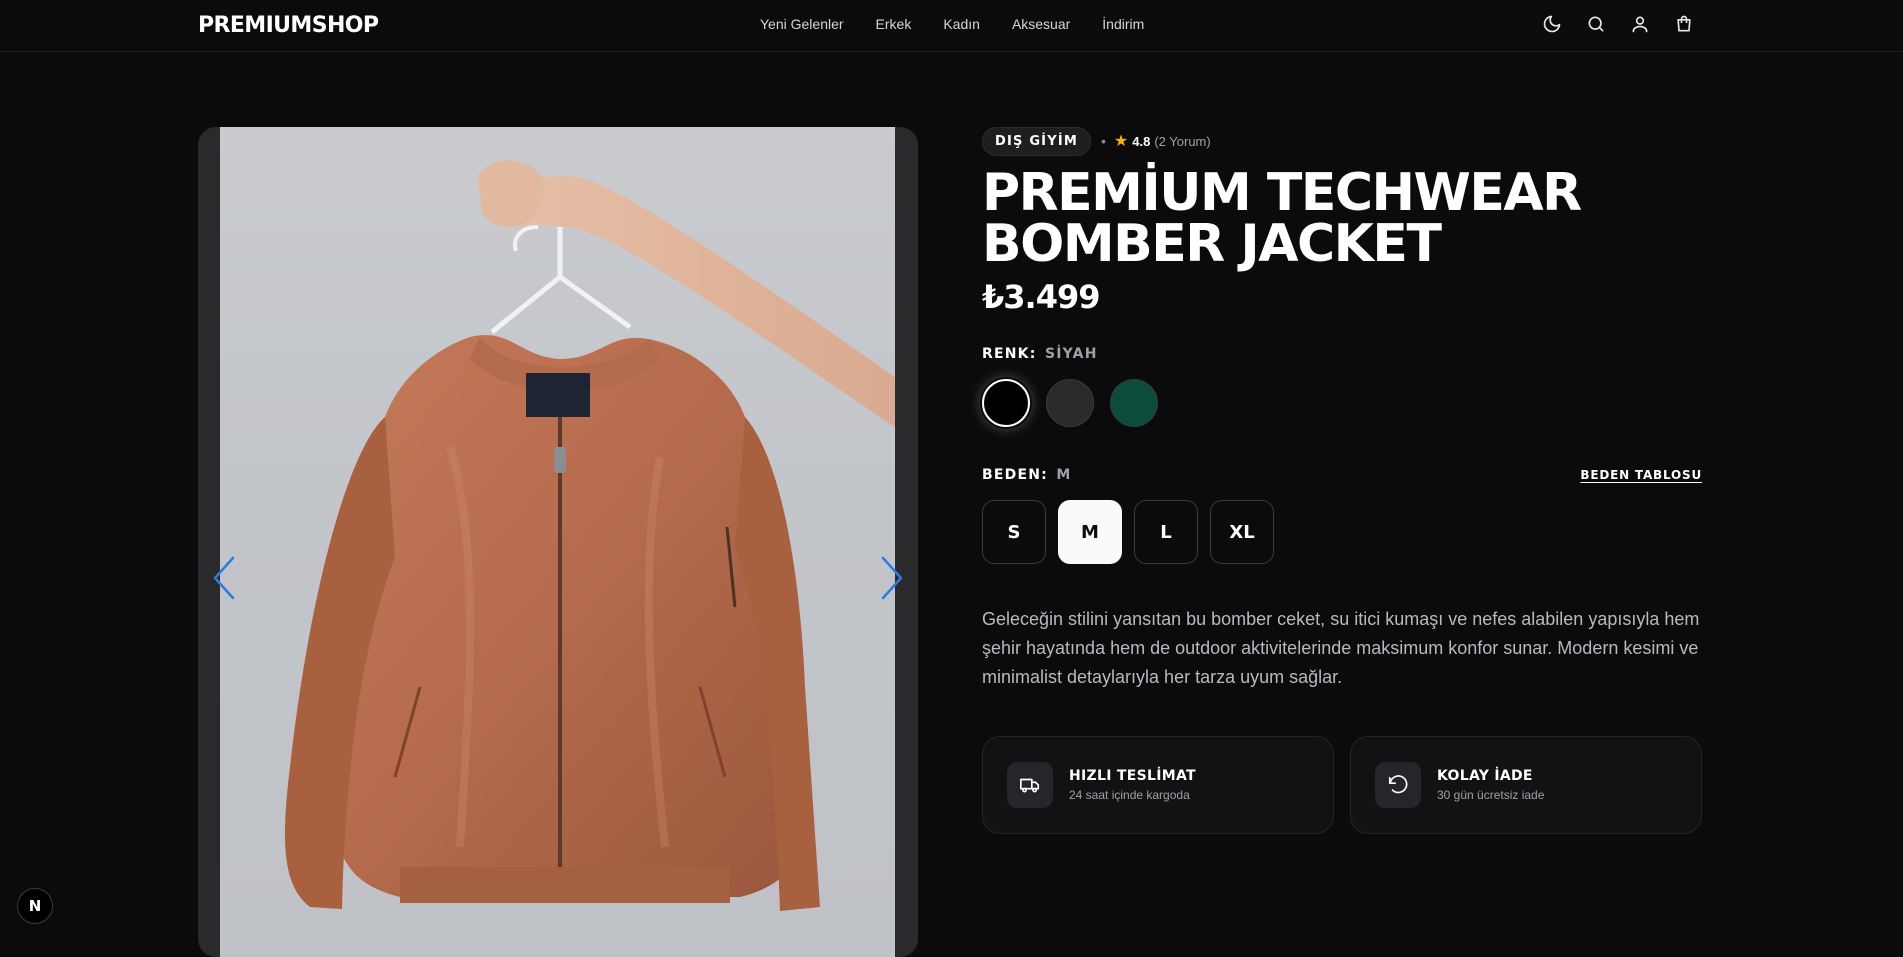 The height and width of the screenshot is (957, 1903). Describe the element at coordinates (1041, 297) in the screenshot. I see `product-price: ₺3.499` at that location.